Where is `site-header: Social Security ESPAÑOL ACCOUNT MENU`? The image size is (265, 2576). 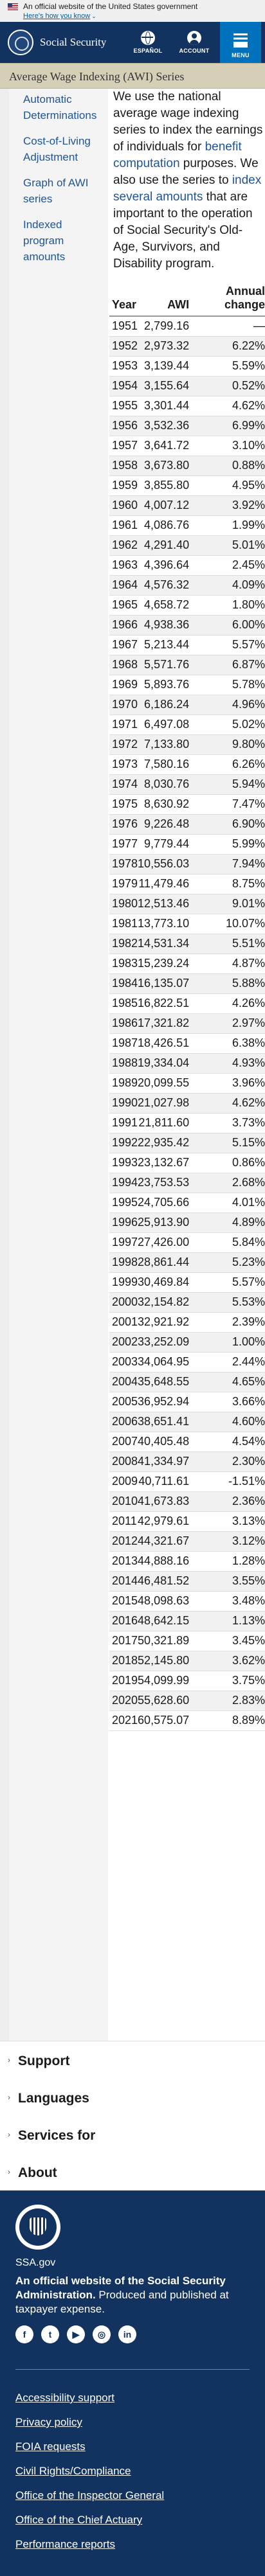 site-header: Social Security ESPAÑOL ACCOUNT MENU is located at coordinates (132, 43).